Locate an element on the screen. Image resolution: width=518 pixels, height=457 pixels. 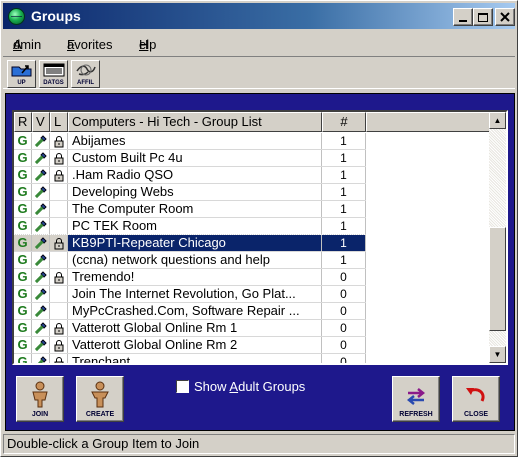
minimize-icon is located at coordinates (463, 21).